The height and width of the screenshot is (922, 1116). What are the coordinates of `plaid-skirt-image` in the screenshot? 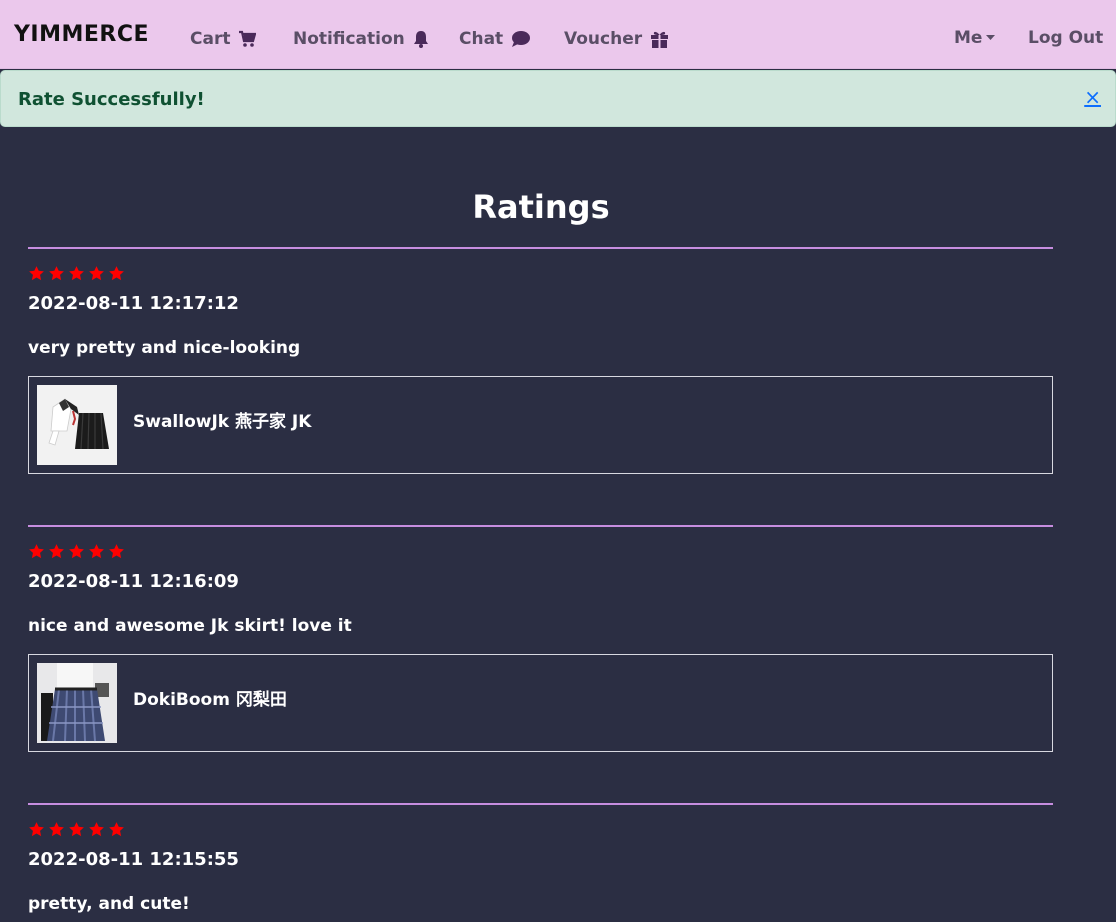 It's located at (77, 703).